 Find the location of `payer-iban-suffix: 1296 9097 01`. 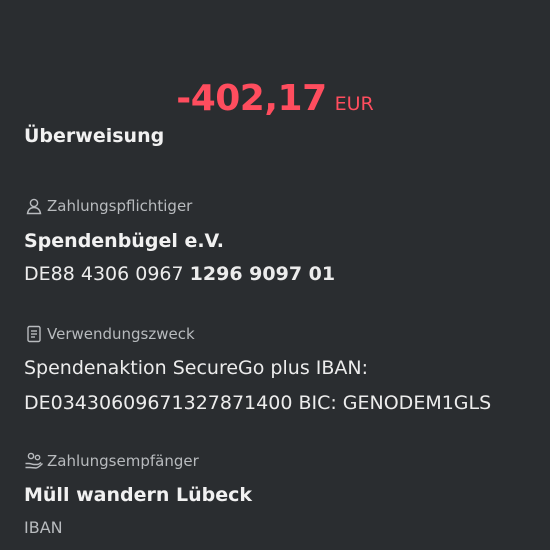

payer-iban-suffix: 1296 9097 01 is located at coordinates (262, 274).